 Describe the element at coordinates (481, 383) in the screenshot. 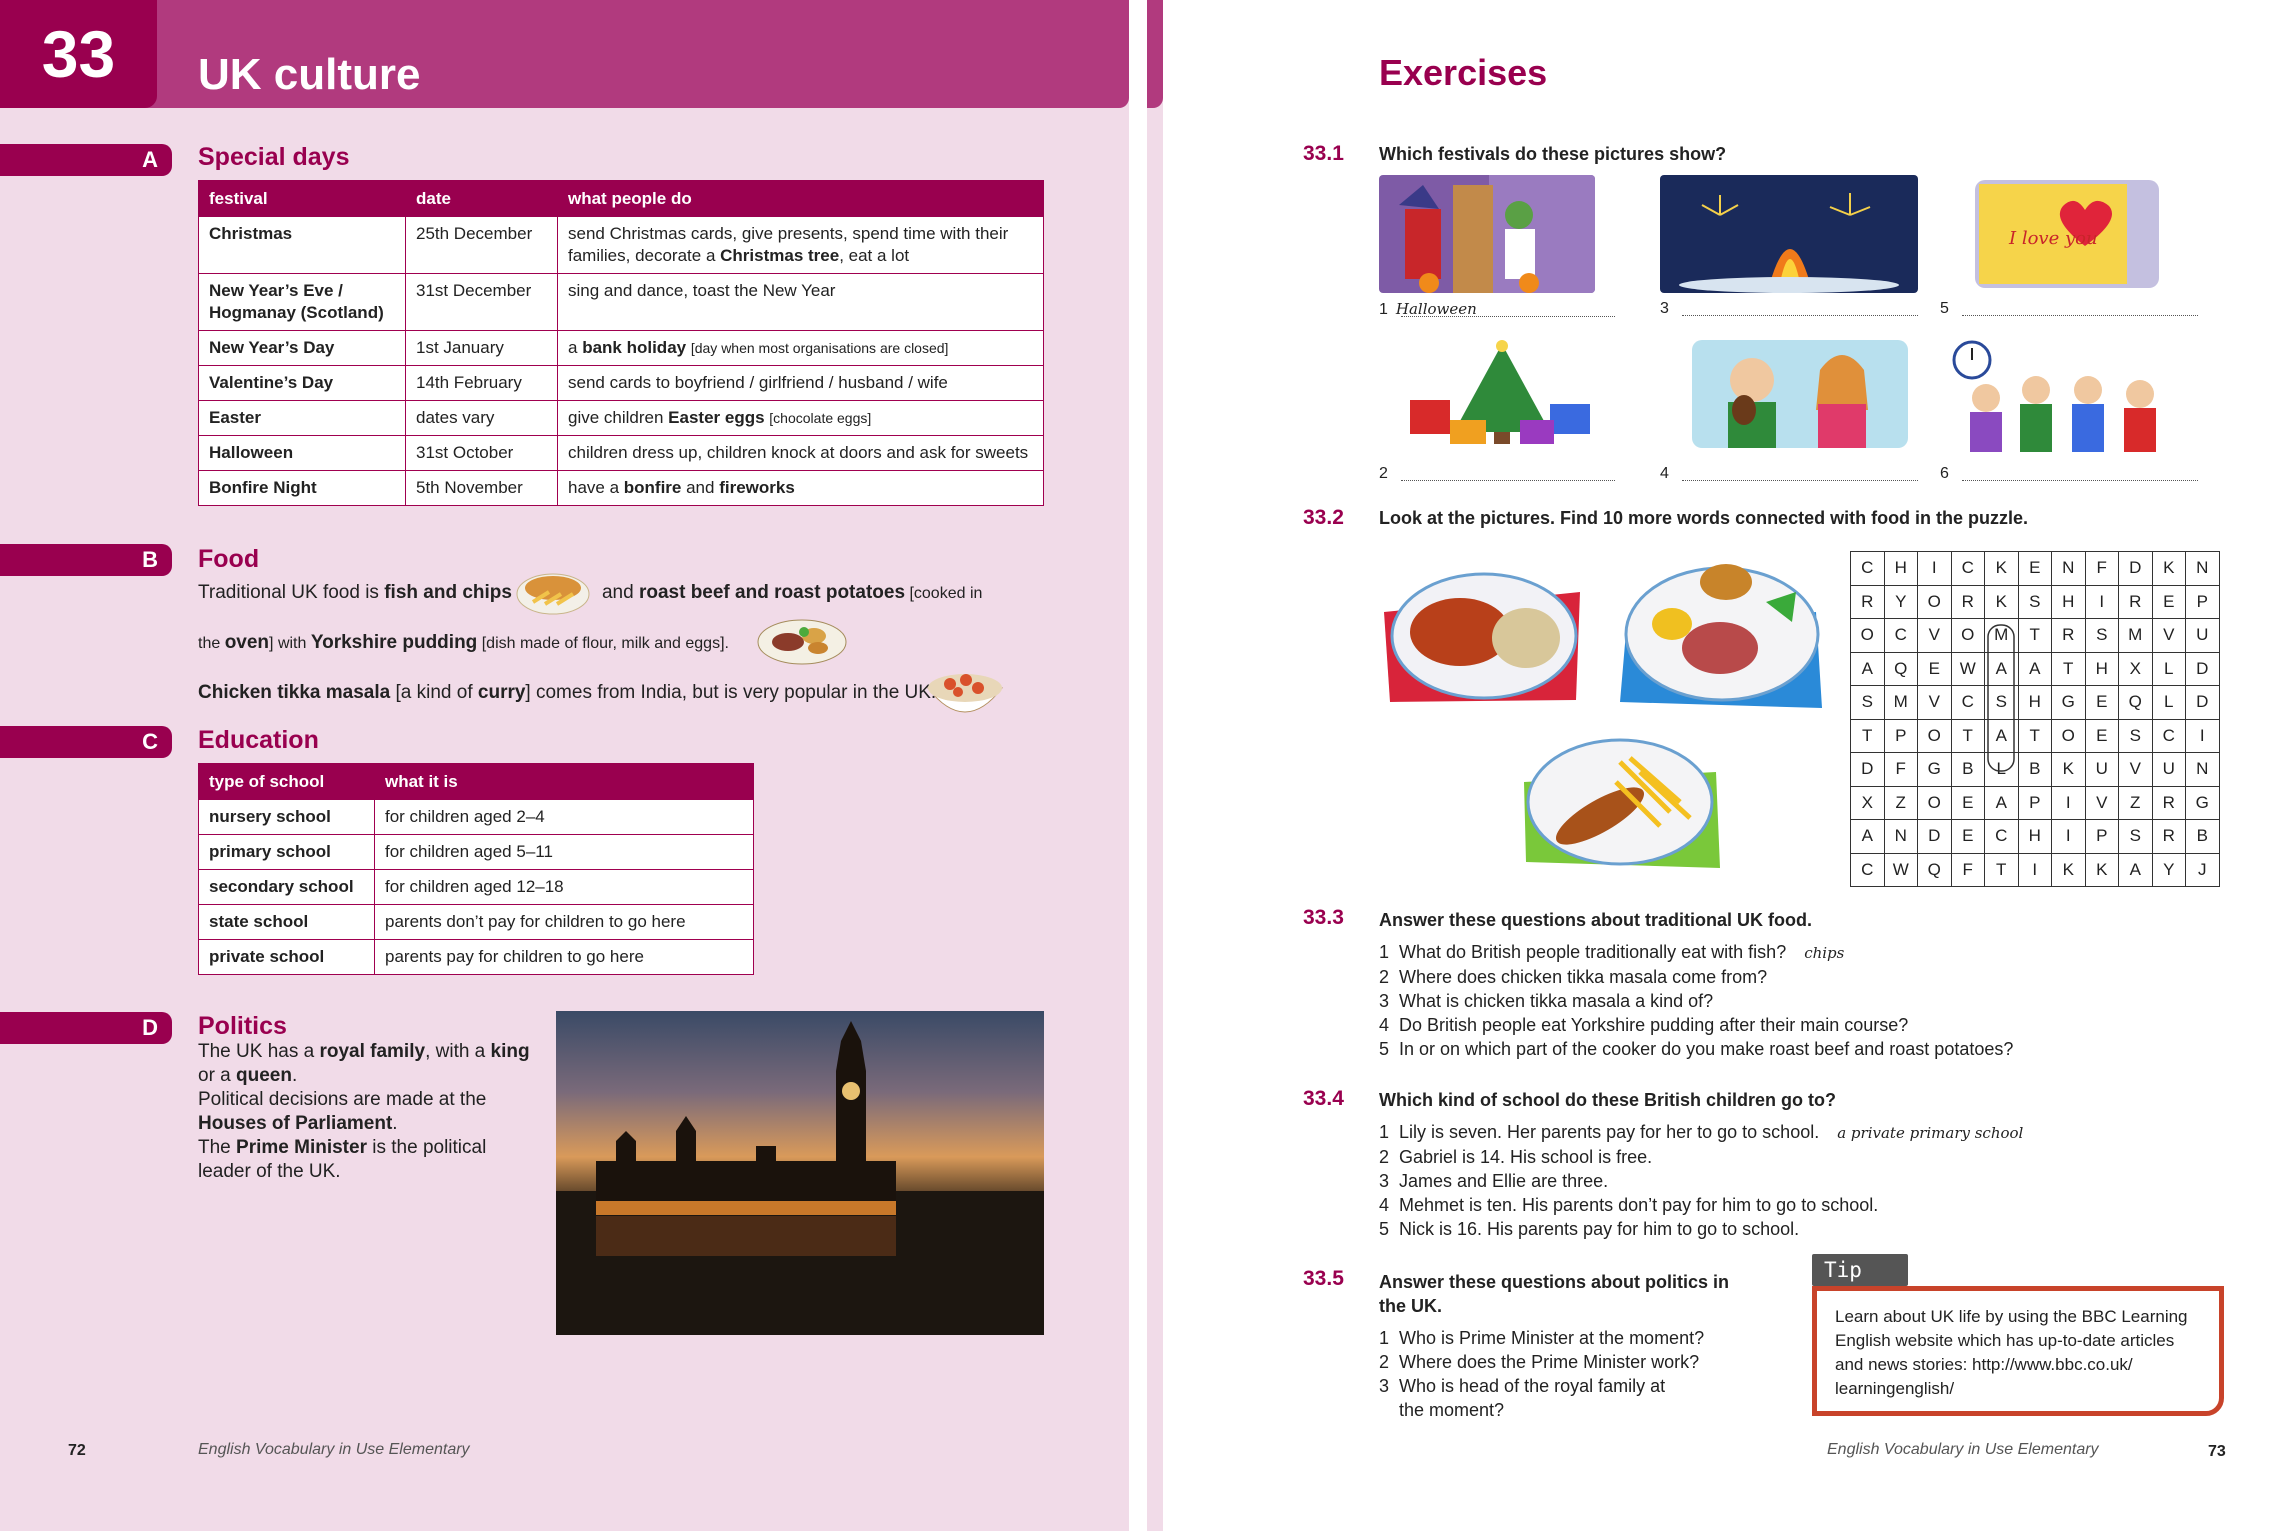

I see `date-cell: 14th February` at that location.